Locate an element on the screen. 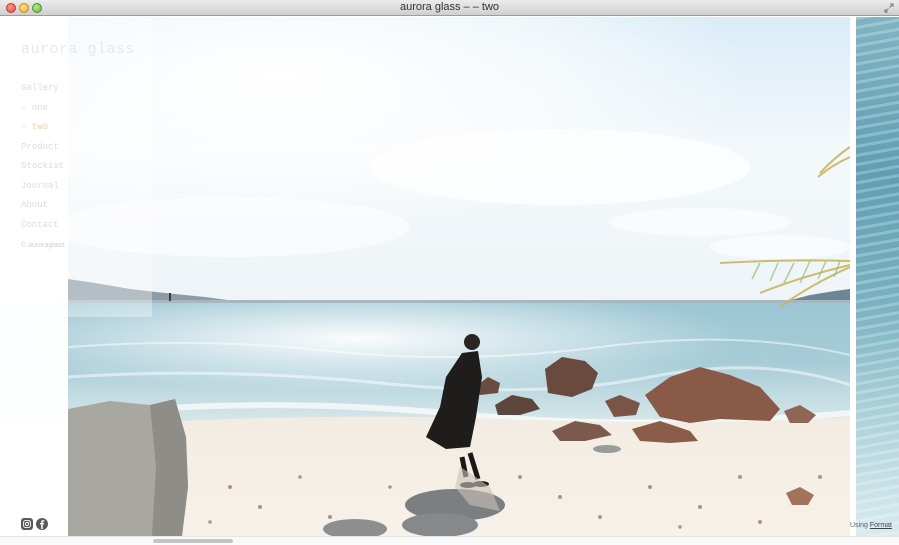 This screenshot has width=899, height=545. fullscreen-icon is located at coordinates (889, 8).